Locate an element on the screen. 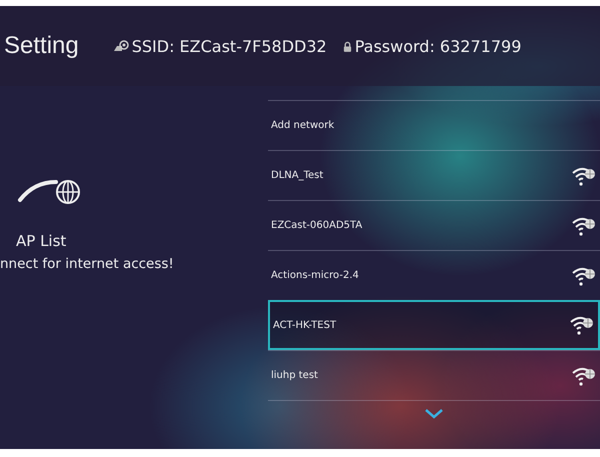 This screenshot has height=457, width=600. hotspot-icon is located at coordinates (120, 46).